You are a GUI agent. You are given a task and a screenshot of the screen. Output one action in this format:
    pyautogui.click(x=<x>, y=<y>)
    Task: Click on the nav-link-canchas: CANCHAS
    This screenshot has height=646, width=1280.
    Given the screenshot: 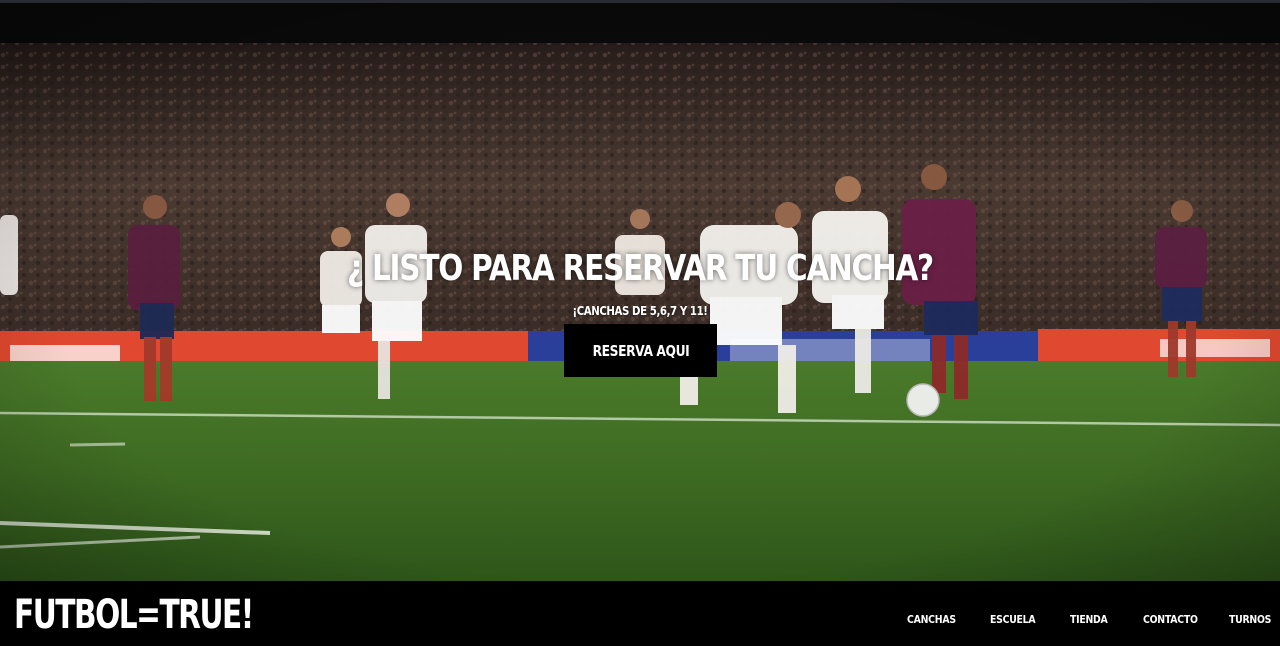 What is the action you would take?
    pyautogui.click(x=931, y=620)
    